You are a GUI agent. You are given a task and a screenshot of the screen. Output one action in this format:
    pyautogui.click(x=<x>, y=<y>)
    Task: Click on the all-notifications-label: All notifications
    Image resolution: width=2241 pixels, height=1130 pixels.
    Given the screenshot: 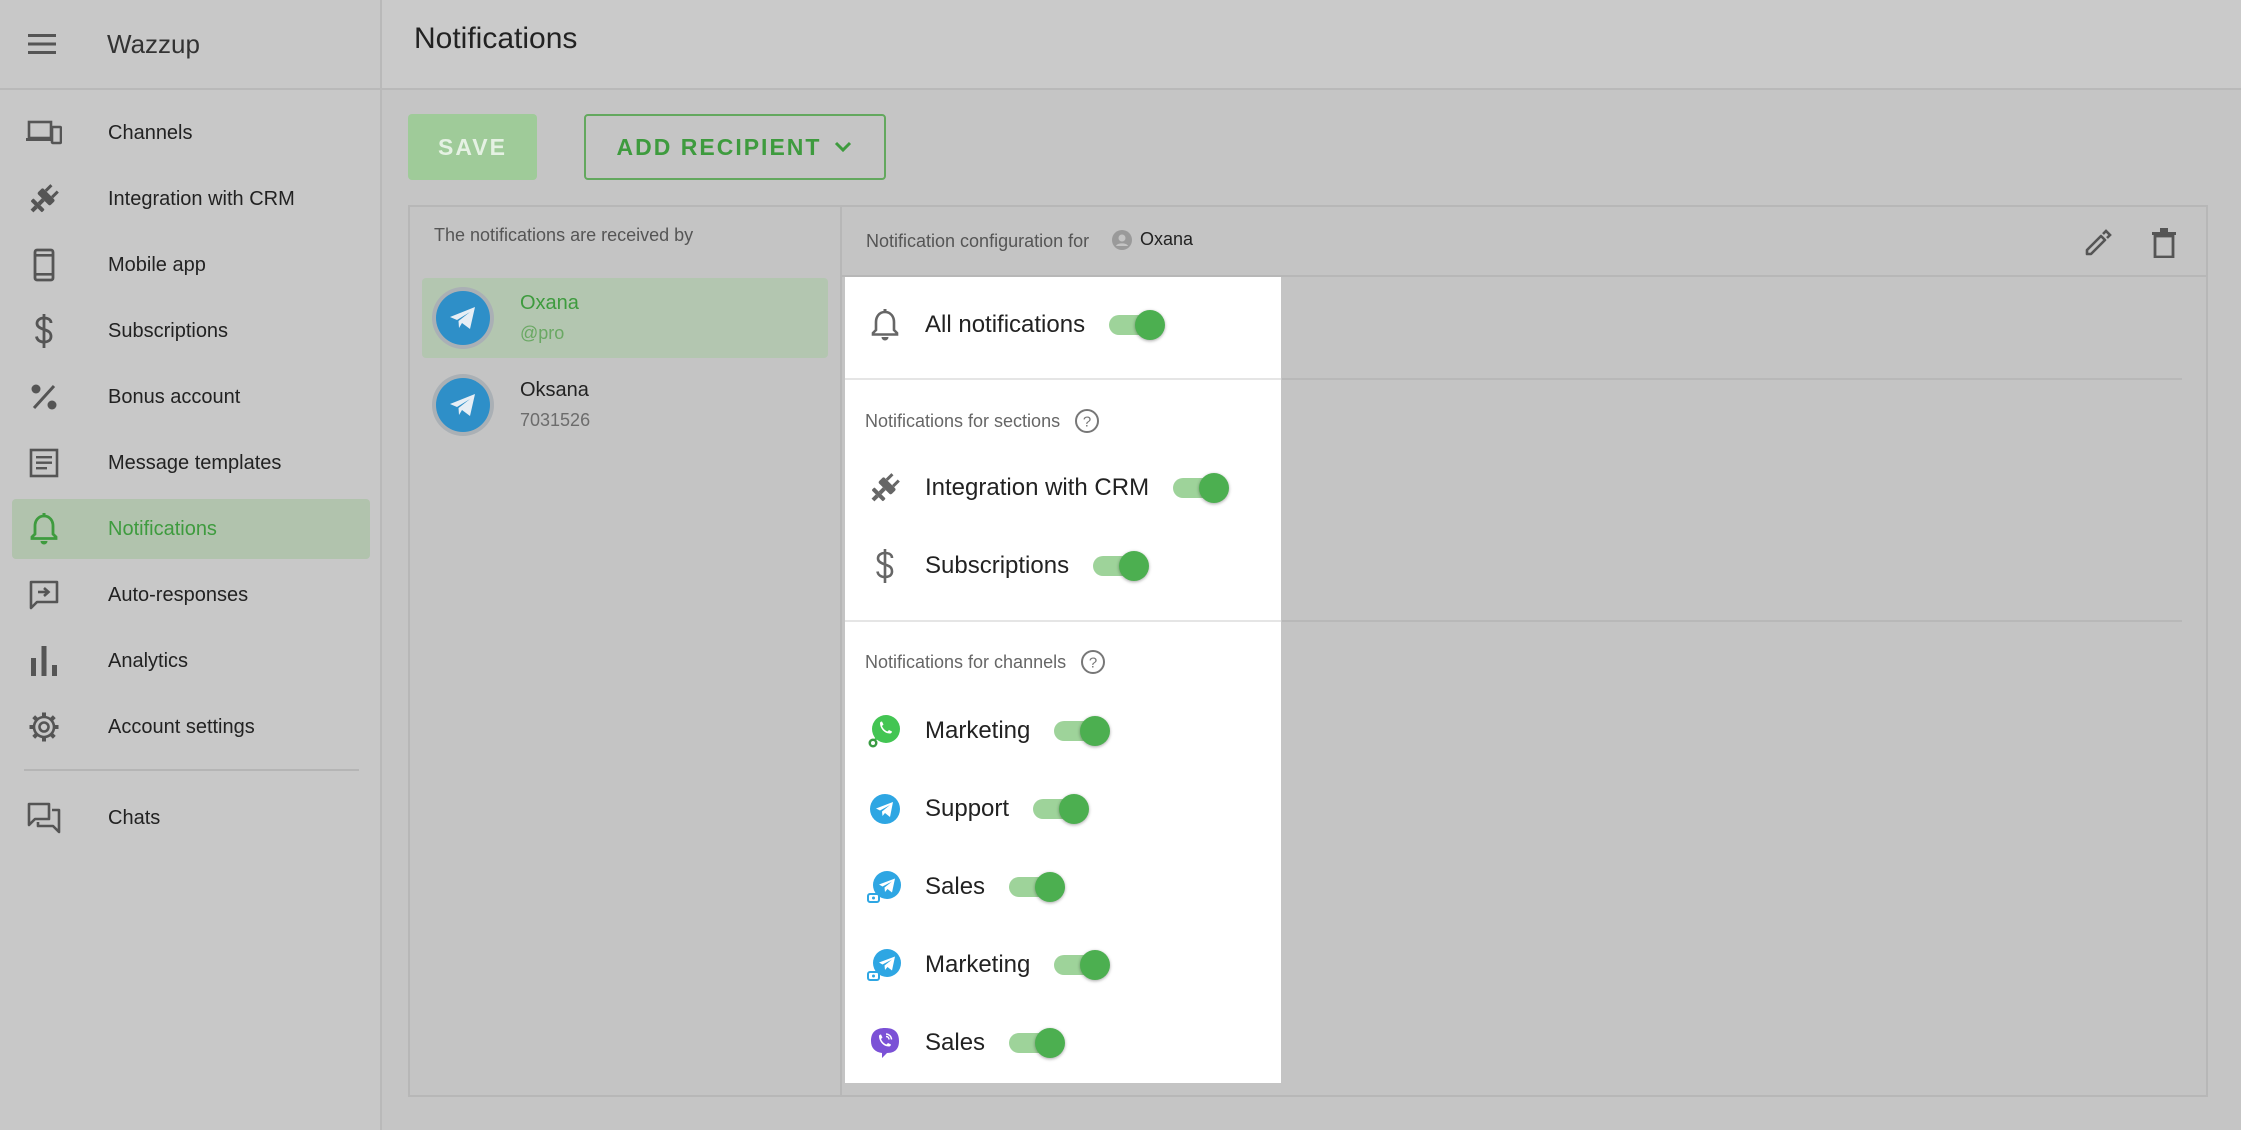 What is the action you would take?
    pyautogui.click(x=1005, y=324)
    